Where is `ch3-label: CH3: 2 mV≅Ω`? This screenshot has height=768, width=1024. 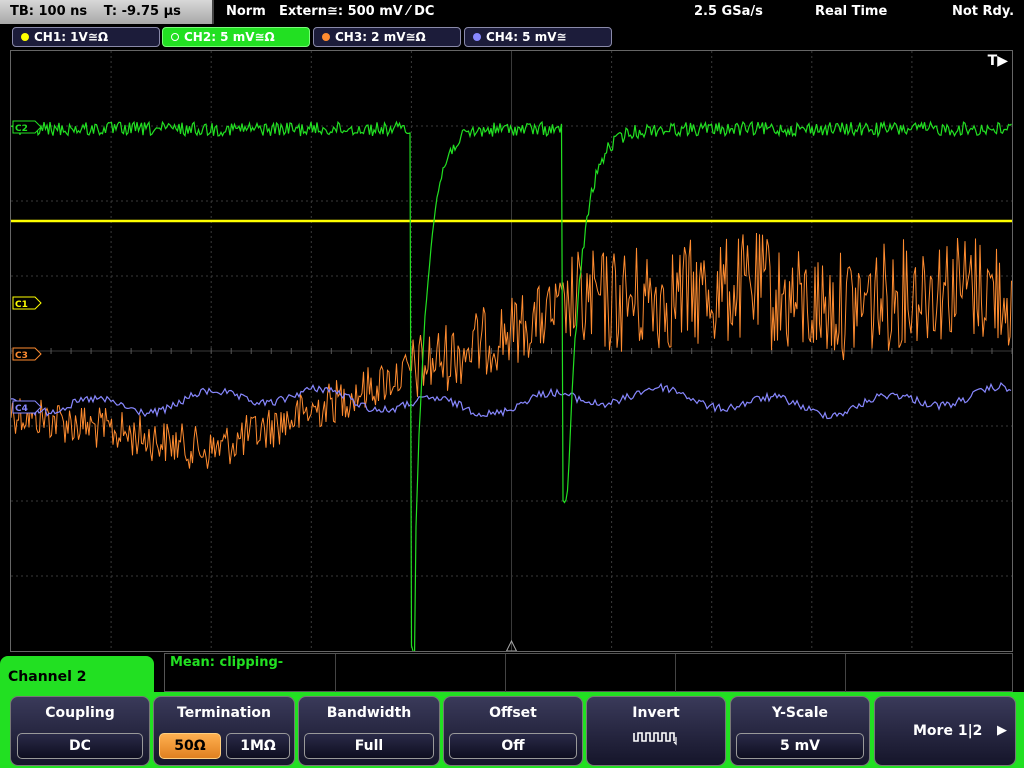 ch3-label: CH3: 2 mV≅Ω is located at coordinates (380, 37).